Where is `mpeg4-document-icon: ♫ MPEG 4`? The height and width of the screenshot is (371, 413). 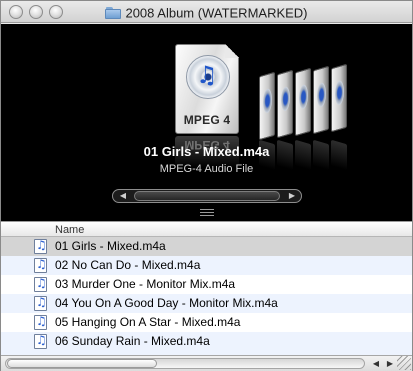 mpeg4-document-icon: ♫ MPEG 4 is located at coordinates (207, 89).